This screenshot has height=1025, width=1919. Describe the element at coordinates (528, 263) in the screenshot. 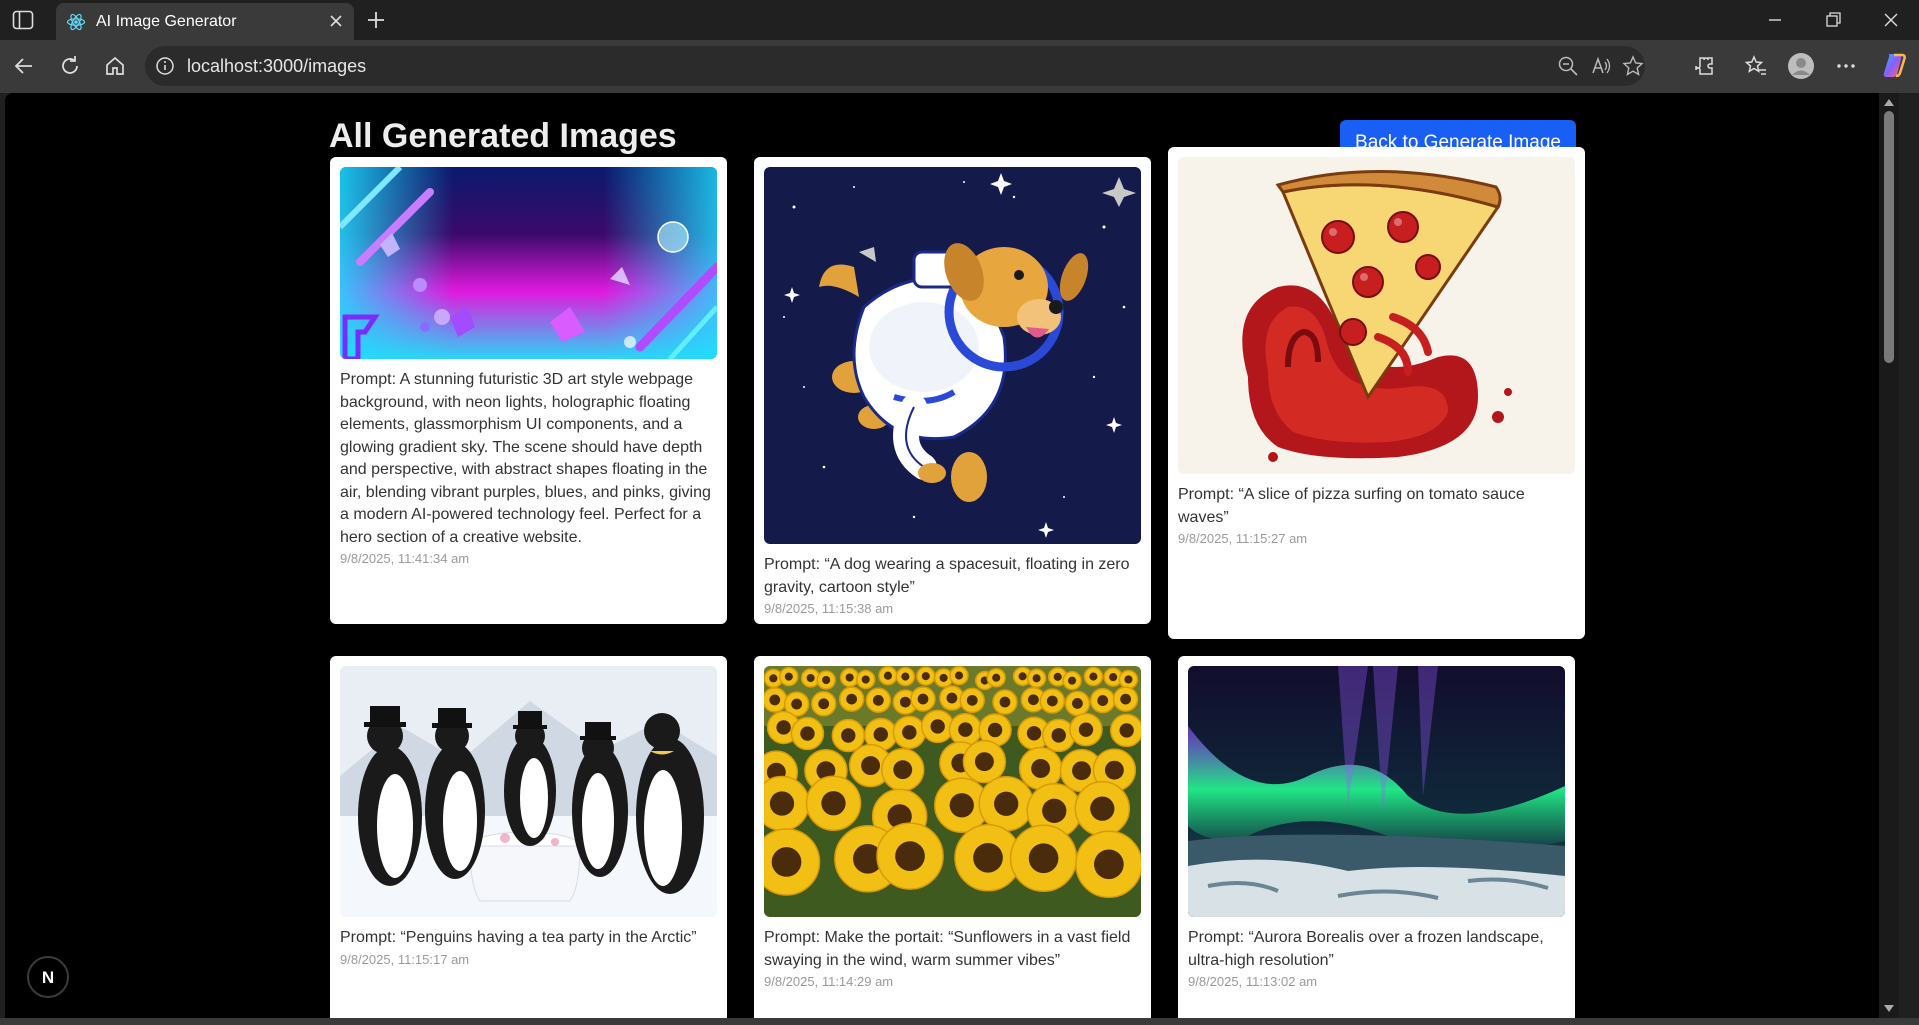

I see `generated-image-neon` at that location.